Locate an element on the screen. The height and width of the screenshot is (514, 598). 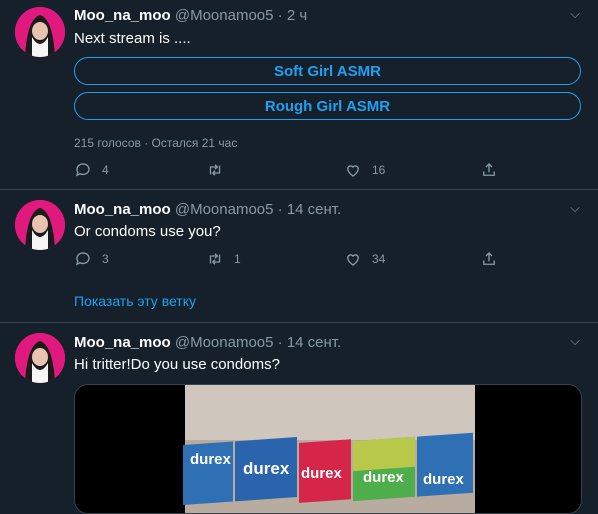
retweet-button is located at coordinates (220, 170).